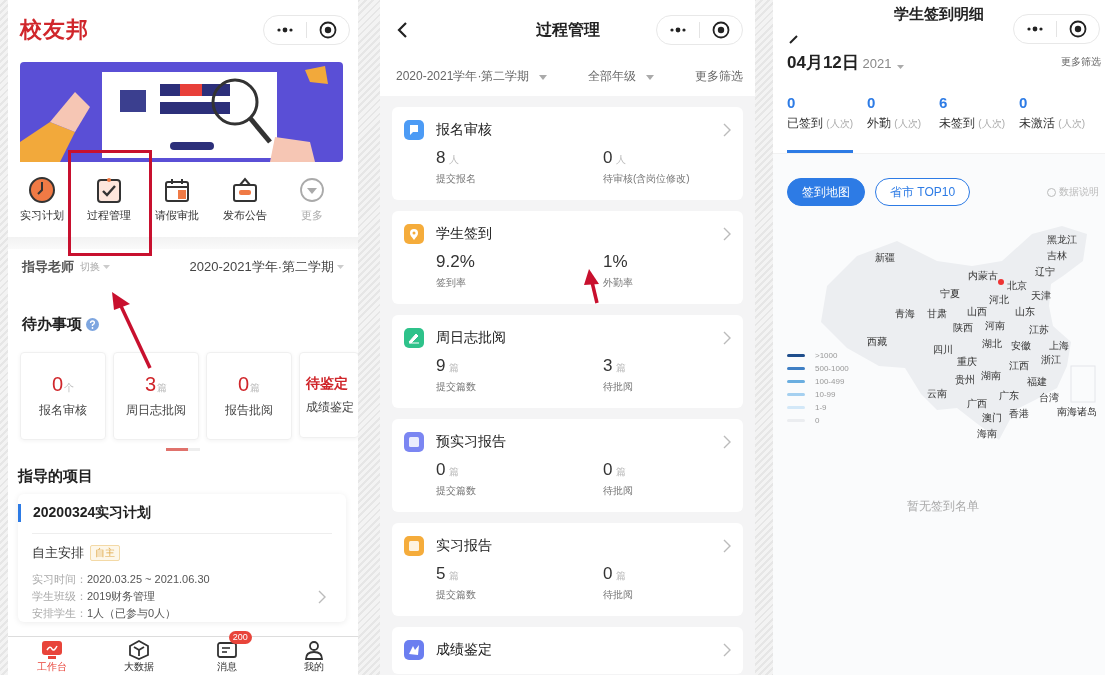 The width and height of the screenshot is (1105, 675). I want to click on detail-value: 2019财务管理, so click(121, 596).